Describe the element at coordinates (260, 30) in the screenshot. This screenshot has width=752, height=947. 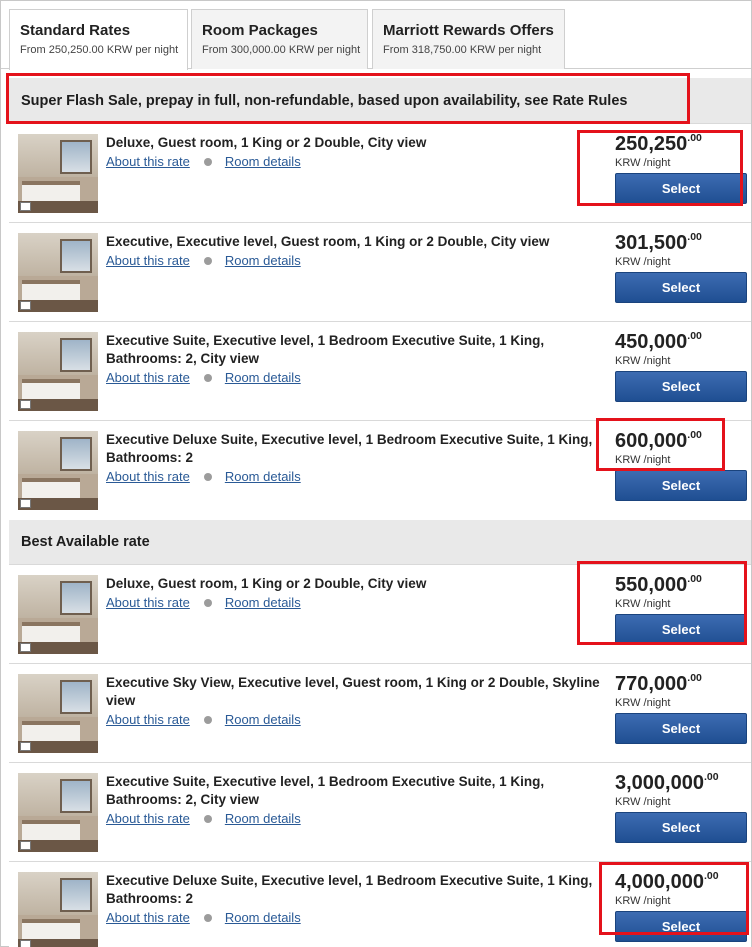
I see `tab-title: Room Packages` at that location.